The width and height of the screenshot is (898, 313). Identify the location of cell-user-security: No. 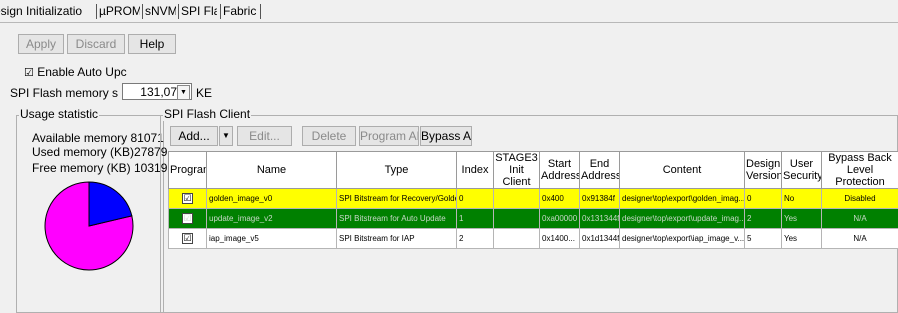
(801, 198).